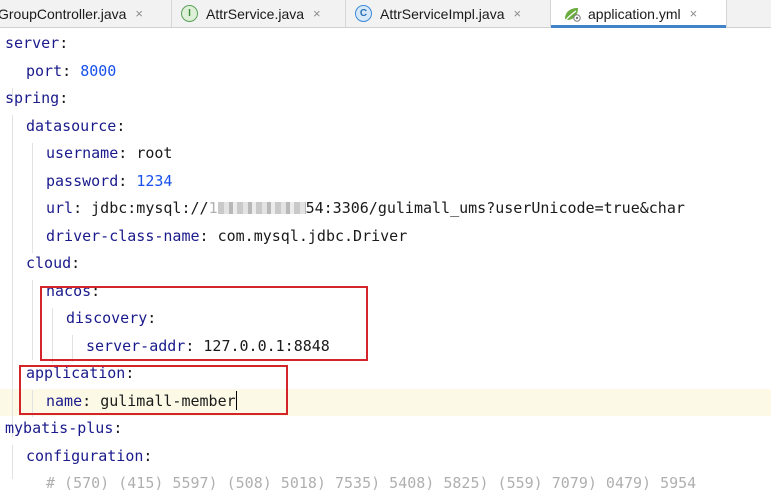  I want to click on tab-label: GroupController.java, so click(63, 13).